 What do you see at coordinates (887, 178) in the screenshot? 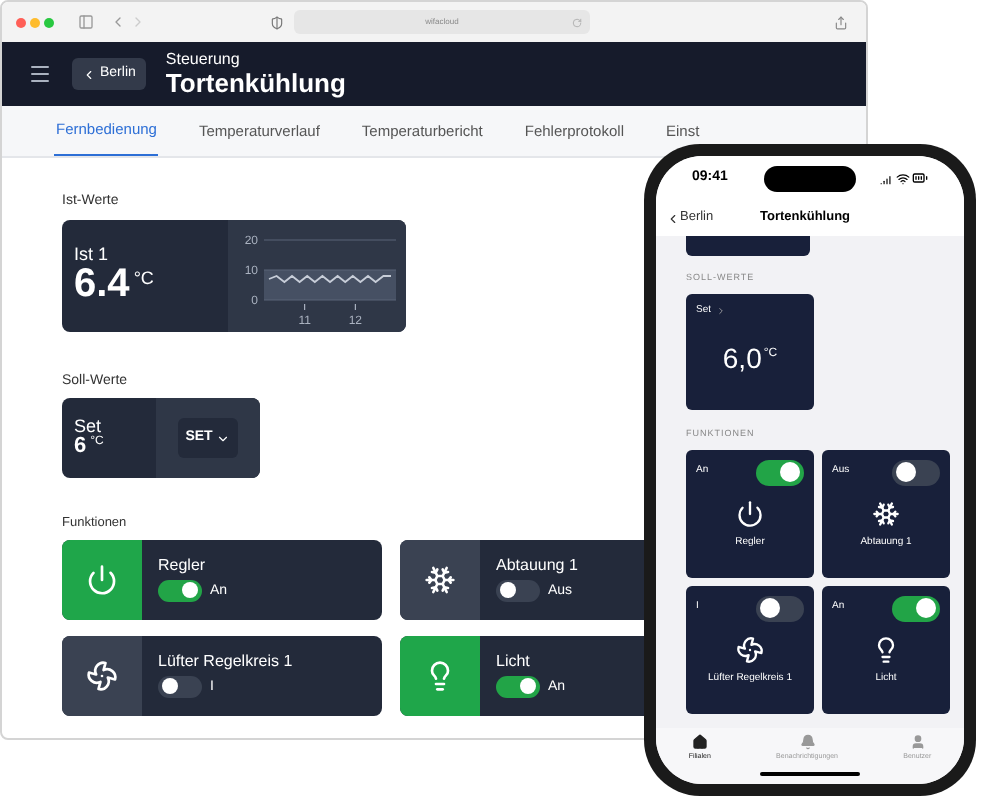
I see `signal-icon` at bounding box center [887, 178].